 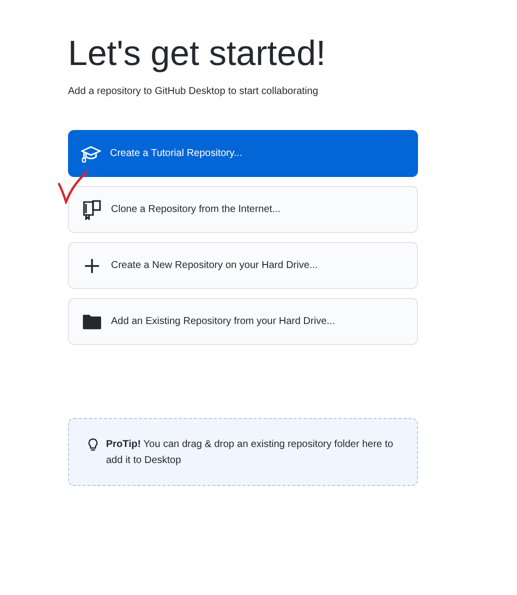 I want to click on checkmark-annotation-icon, so click(x=73, y=187).